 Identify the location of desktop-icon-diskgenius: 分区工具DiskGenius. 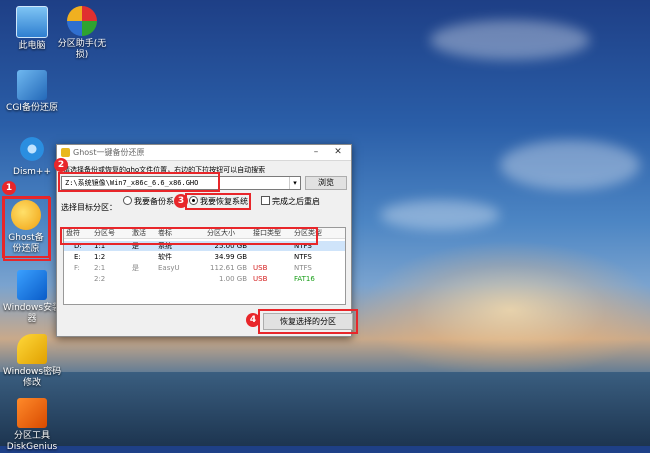
(32, 425).